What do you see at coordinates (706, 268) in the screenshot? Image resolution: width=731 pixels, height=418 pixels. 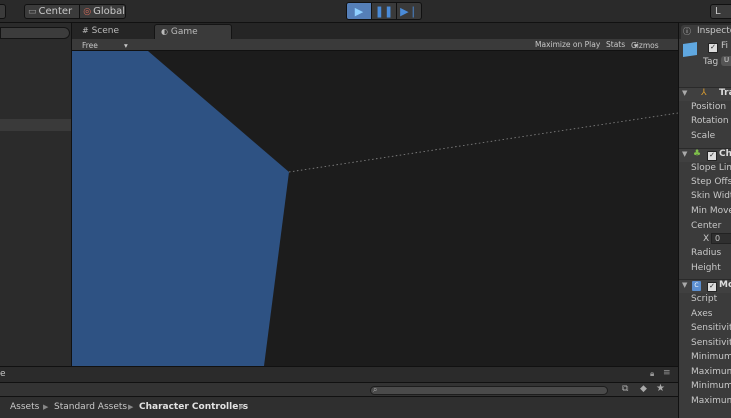 I see `height-label: Height` at bounding box center [706, 268].